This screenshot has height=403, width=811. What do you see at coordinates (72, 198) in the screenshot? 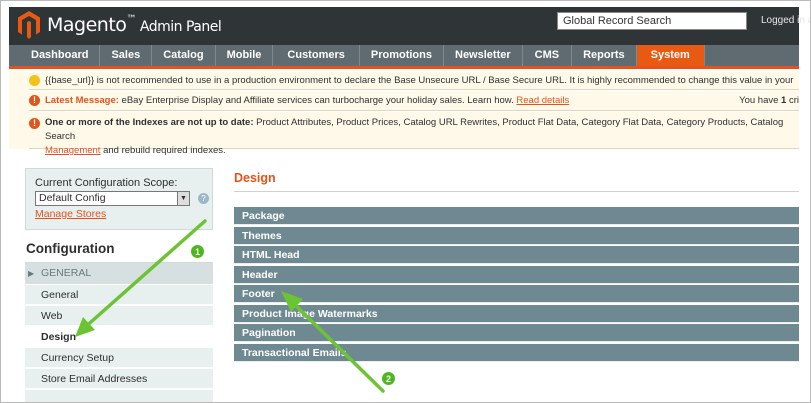
I see `scope-selected-value: Default Config` at bounding box center [72, 198].